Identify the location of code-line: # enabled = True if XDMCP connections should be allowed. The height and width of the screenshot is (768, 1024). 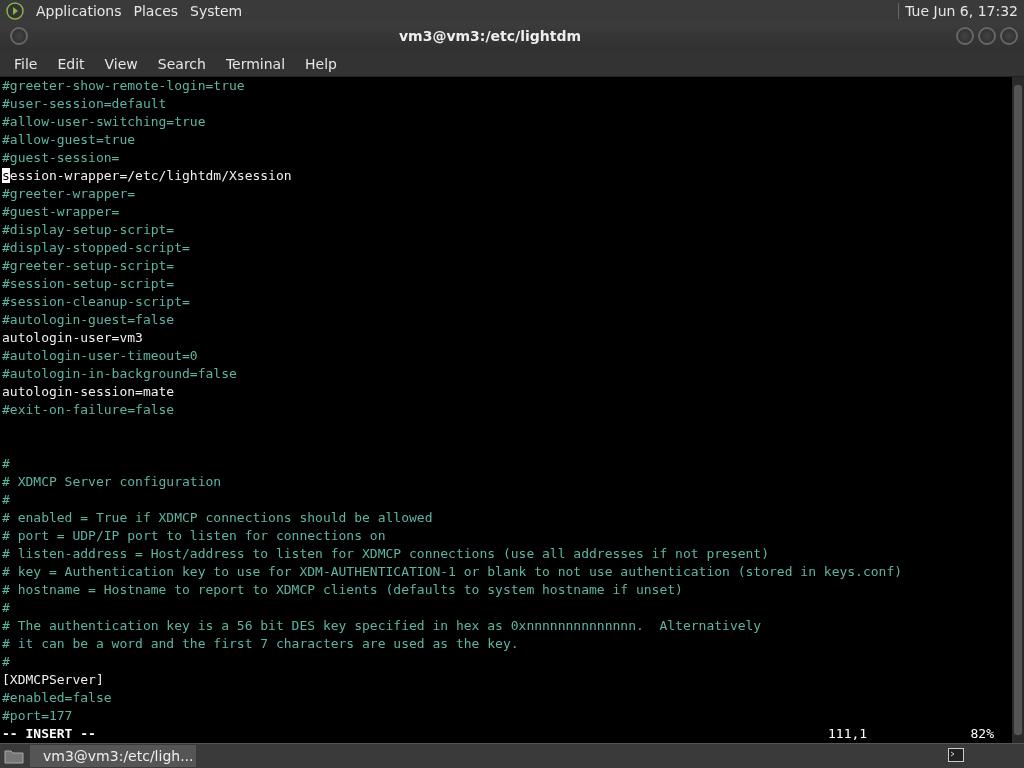
(218, 518).